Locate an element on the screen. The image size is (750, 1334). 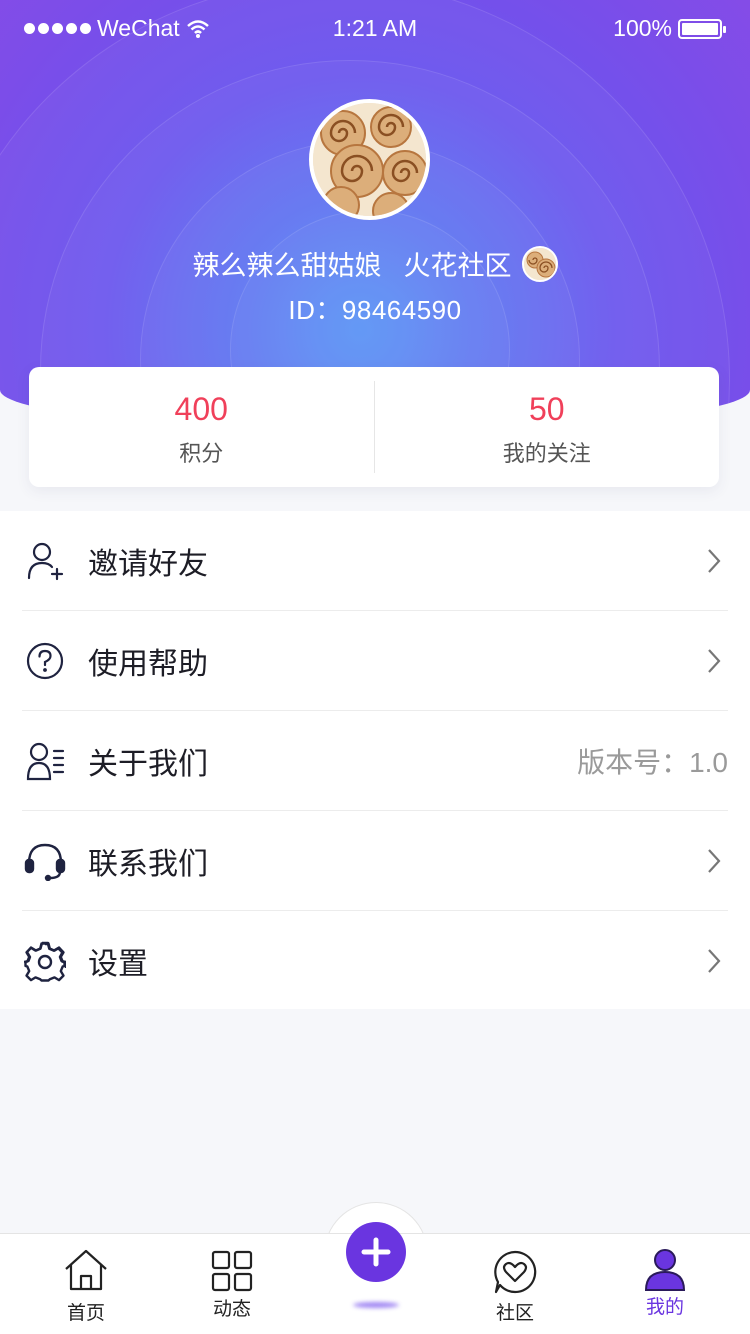
about-icon is located at coordinates (45, 761).